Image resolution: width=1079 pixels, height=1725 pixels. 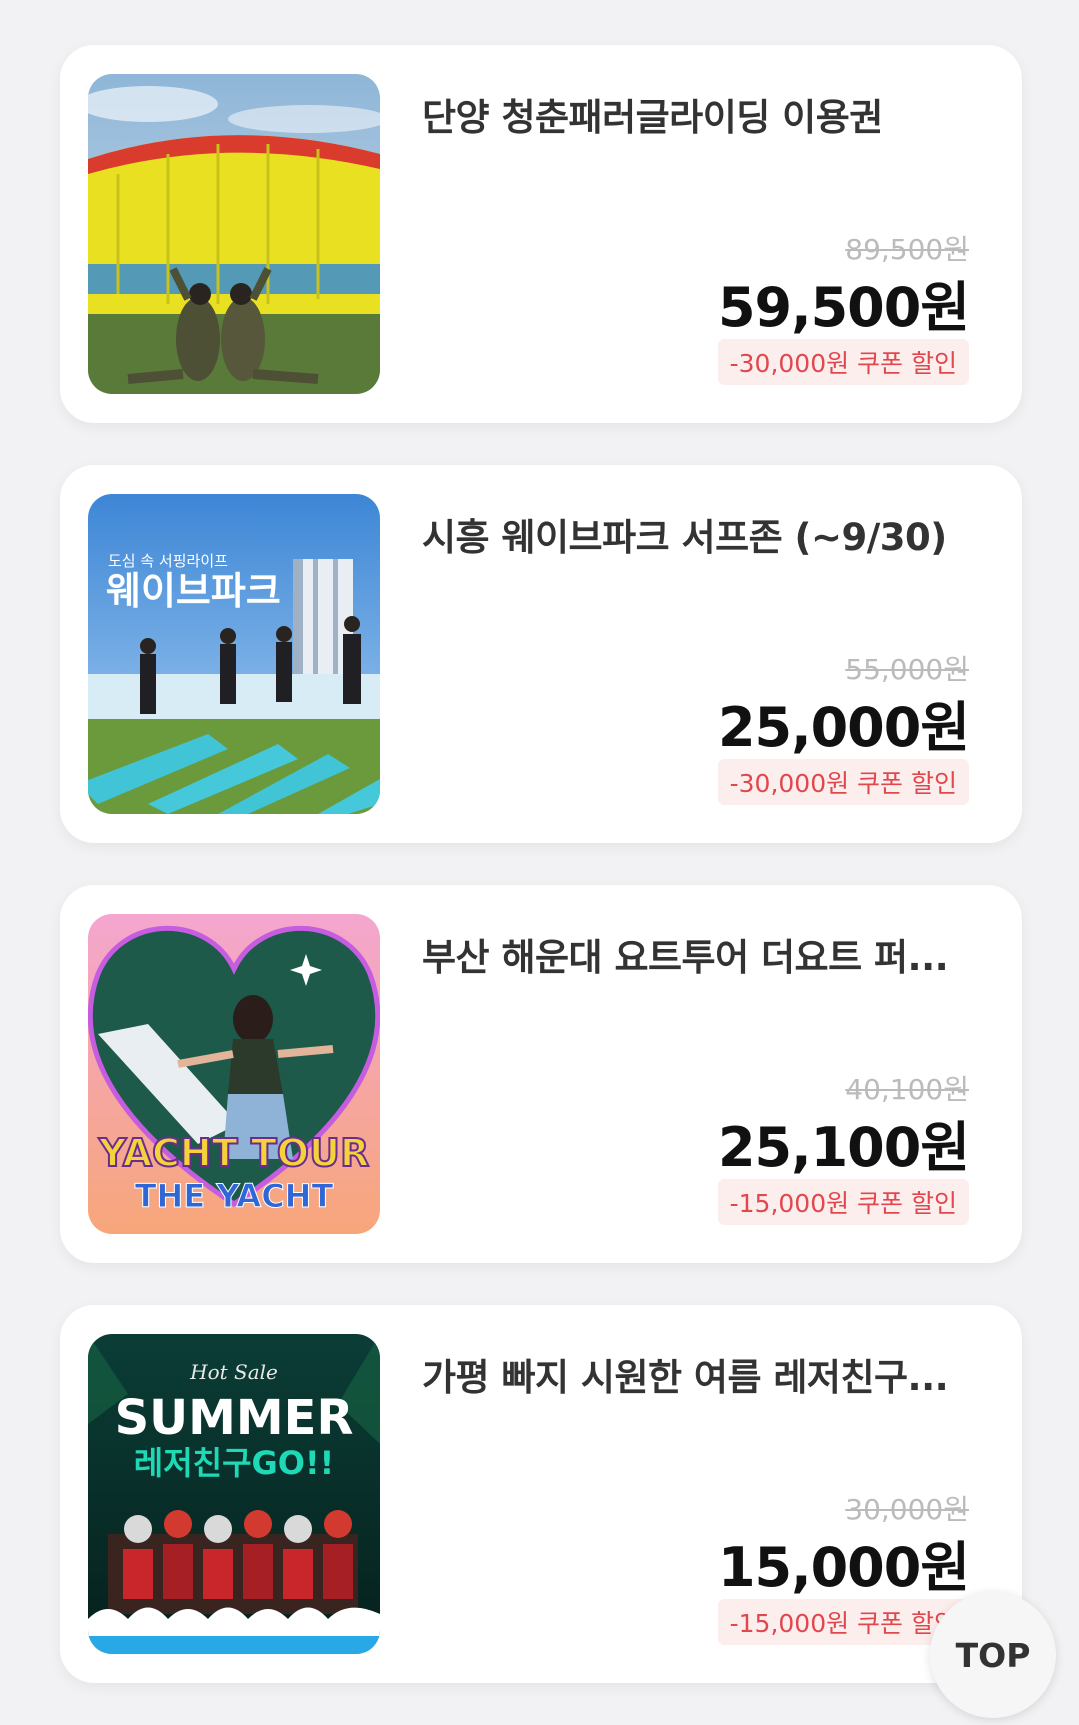 What do you see at coordinates (234, 1494) in the screenshot?
I see `product-image-summer: Hot Sale SUMMER 레저친구GO!!` at bounding box center [234, 1494].